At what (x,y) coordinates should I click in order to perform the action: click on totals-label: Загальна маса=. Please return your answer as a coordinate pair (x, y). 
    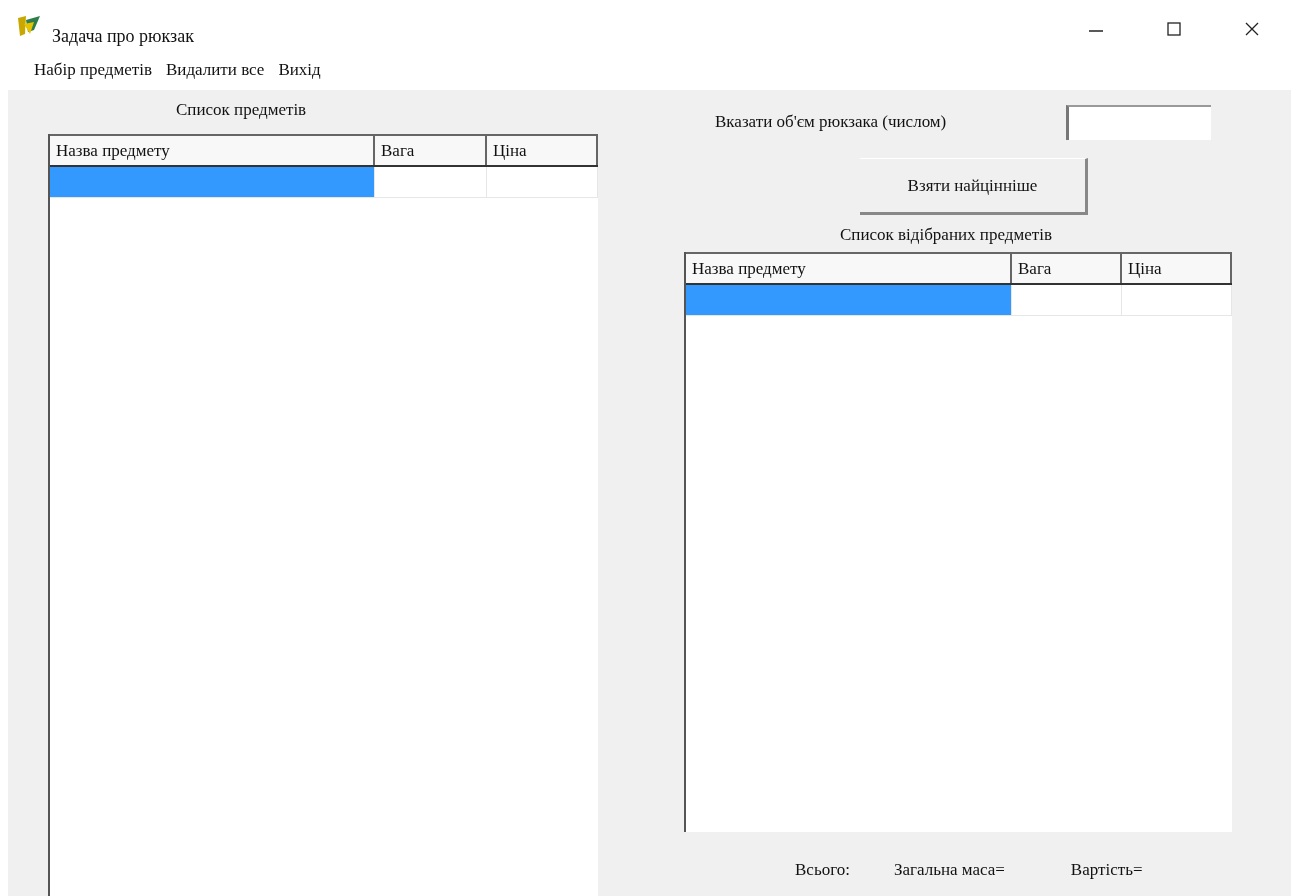
    Looking at the image, I should click on (949, 870).